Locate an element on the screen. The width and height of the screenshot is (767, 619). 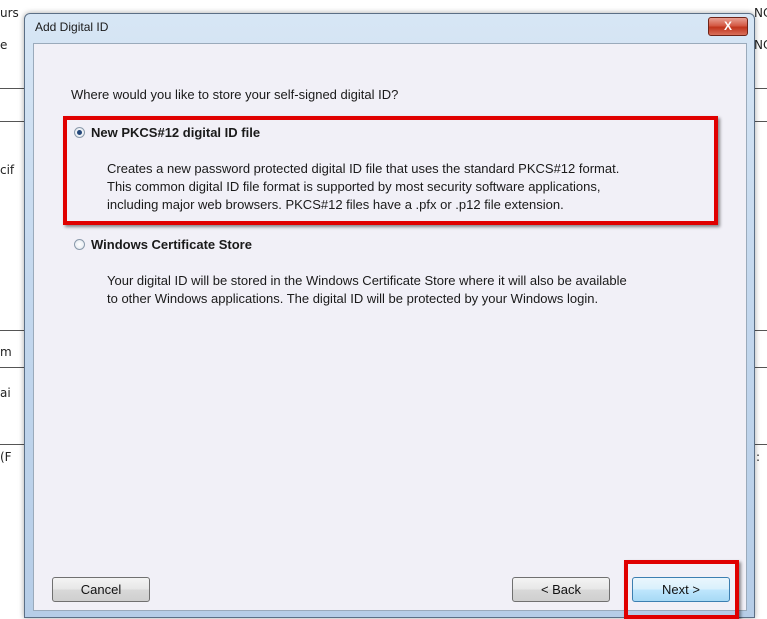
back-button-label: < Back is located at coordinates (561, 589).